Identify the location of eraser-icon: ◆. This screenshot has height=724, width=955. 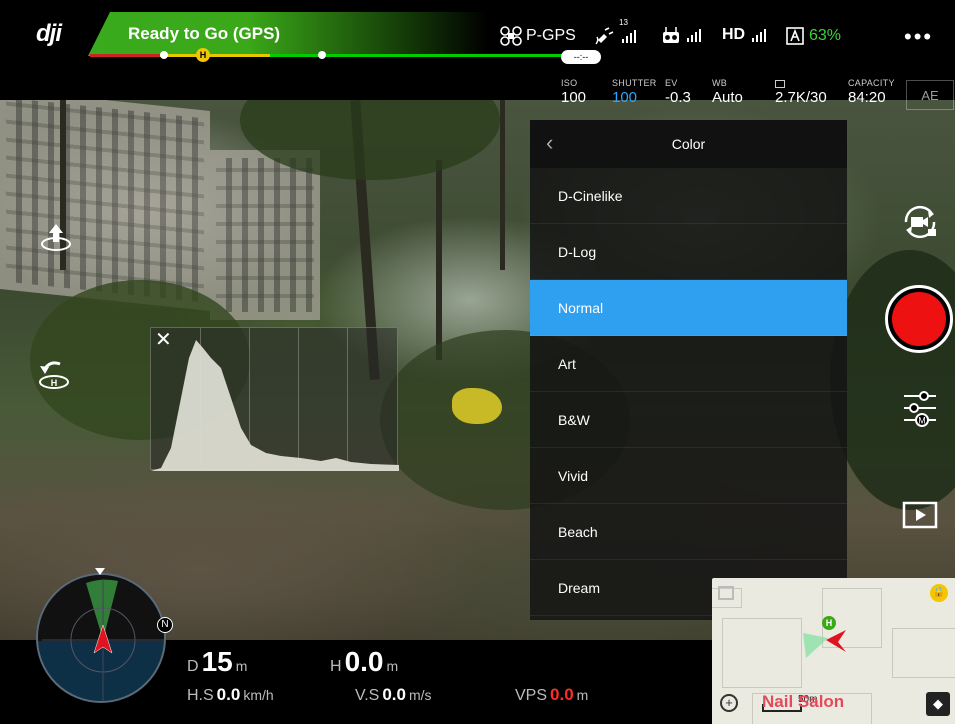
(938, 704).